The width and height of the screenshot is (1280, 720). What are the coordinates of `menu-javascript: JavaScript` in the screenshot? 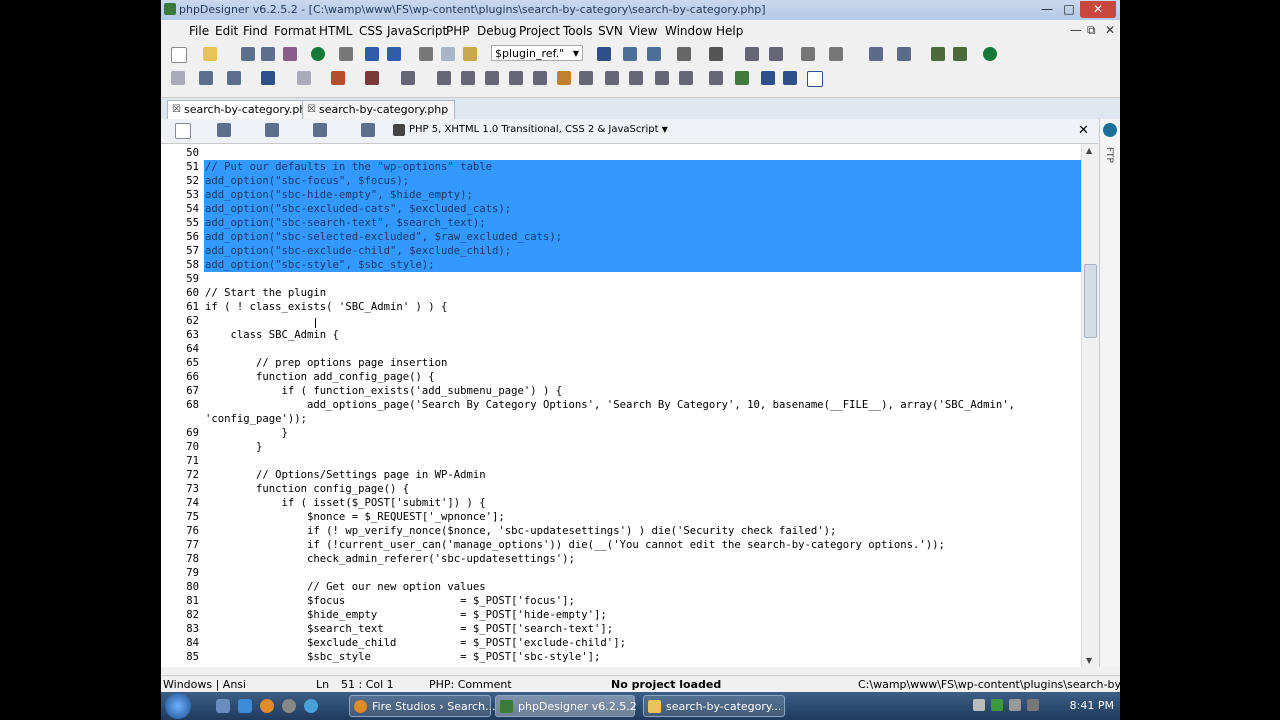 It's located at (417, 31).